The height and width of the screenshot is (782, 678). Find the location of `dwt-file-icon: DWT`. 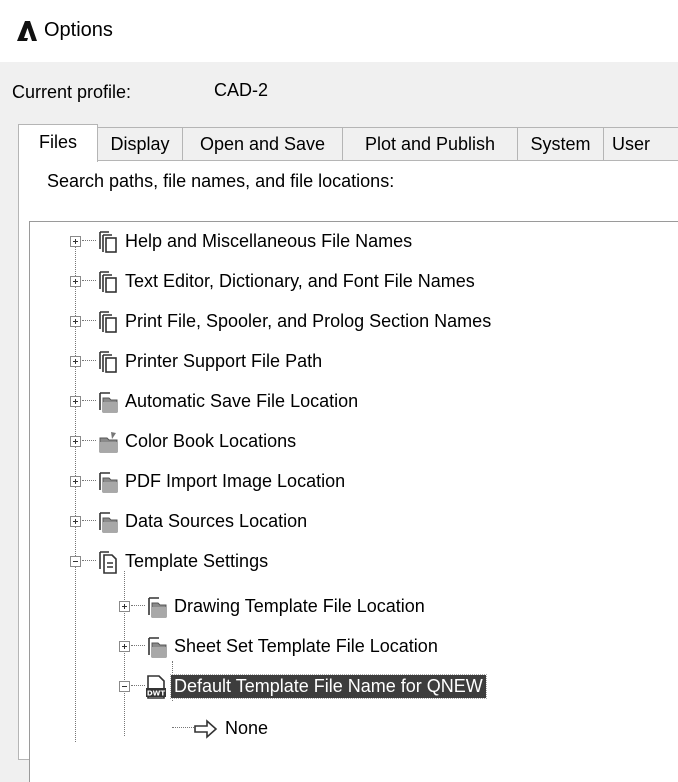

dwt-file-icon: DWT is located at coordinates (156, 687).